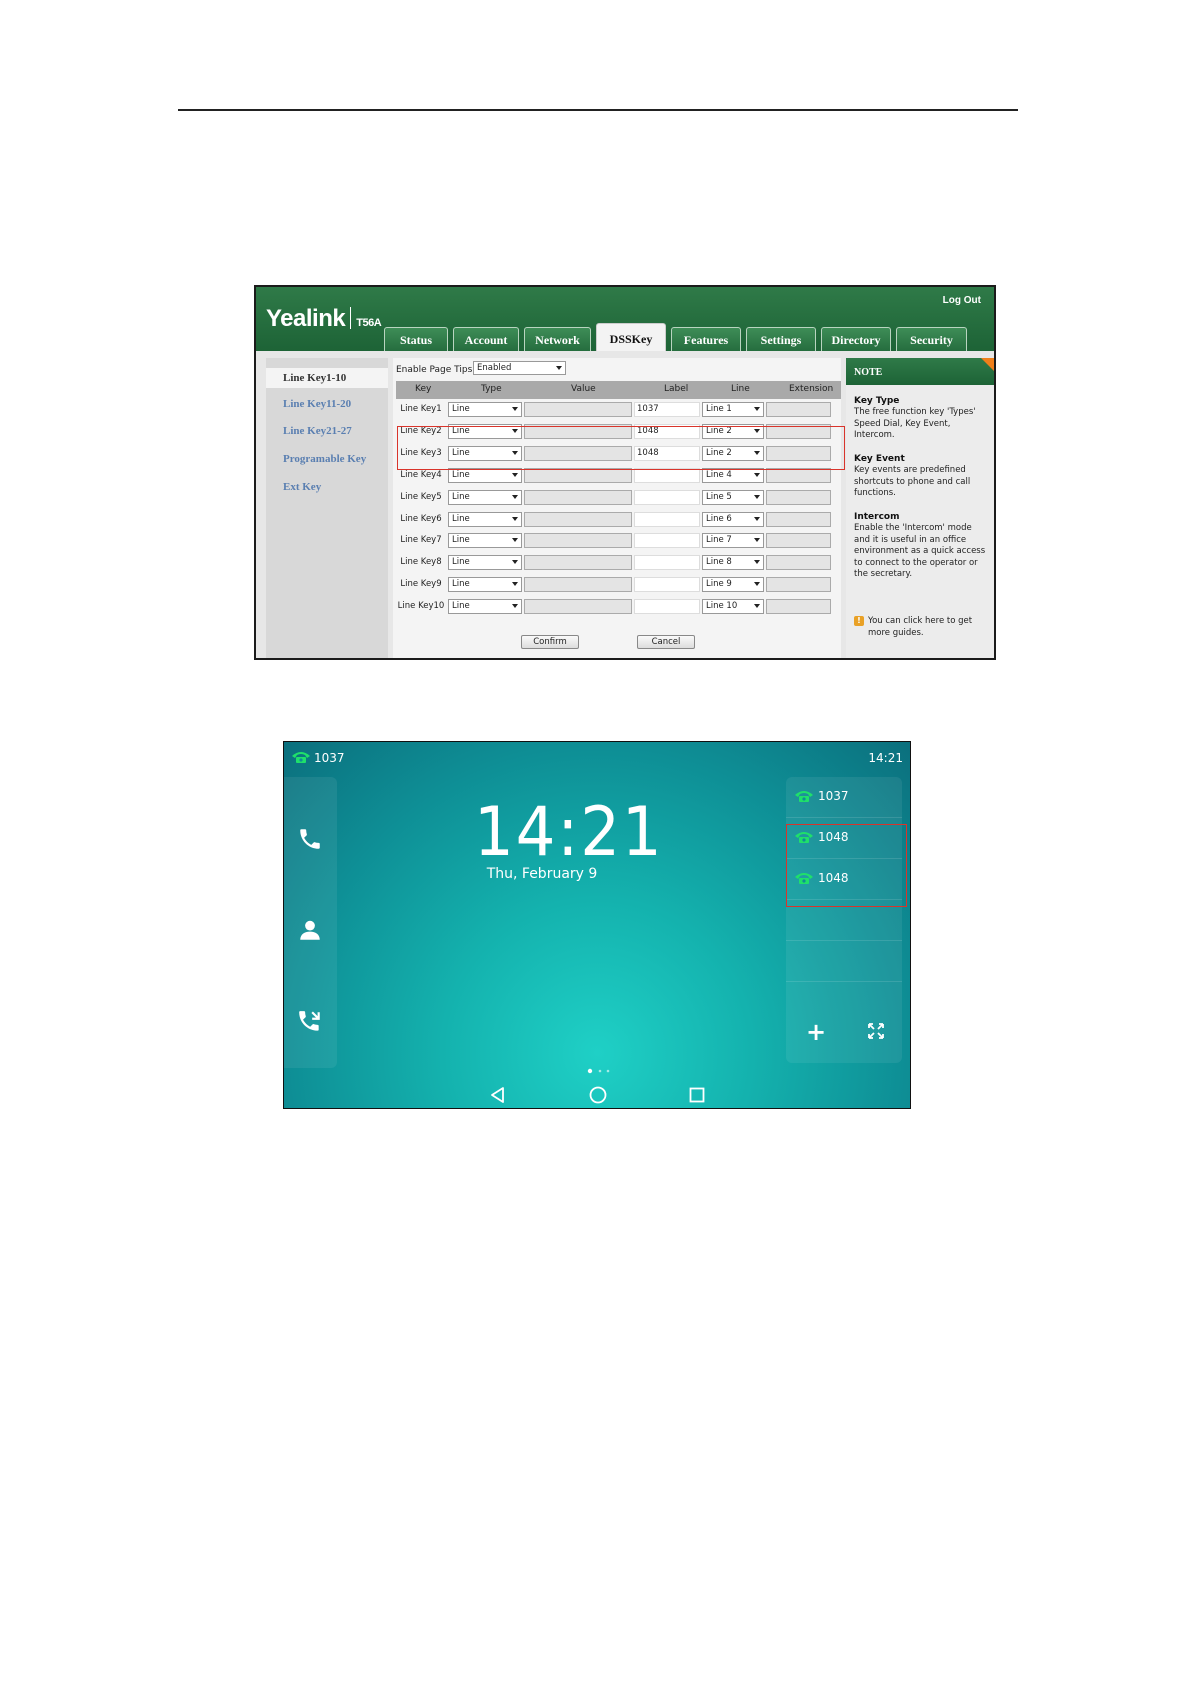  Describe the element at coordinates (931, 339) in the screenshot. I see `tab-security: Security` at that location.